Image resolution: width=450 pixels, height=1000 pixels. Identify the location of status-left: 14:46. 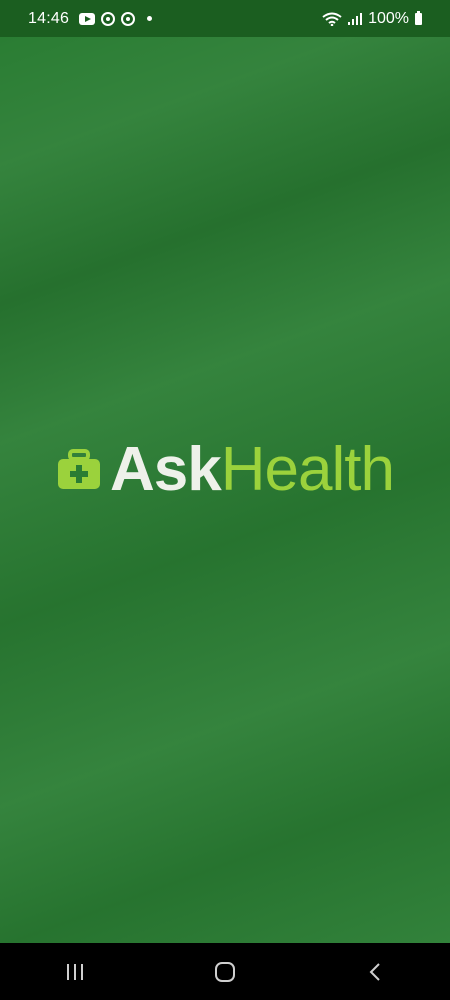
(90, 18).